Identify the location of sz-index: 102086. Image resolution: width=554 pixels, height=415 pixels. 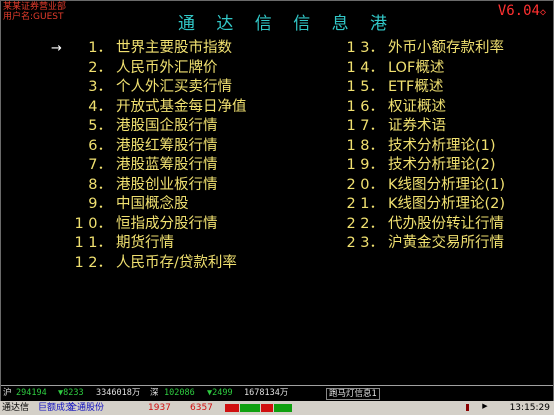
(179, 393).